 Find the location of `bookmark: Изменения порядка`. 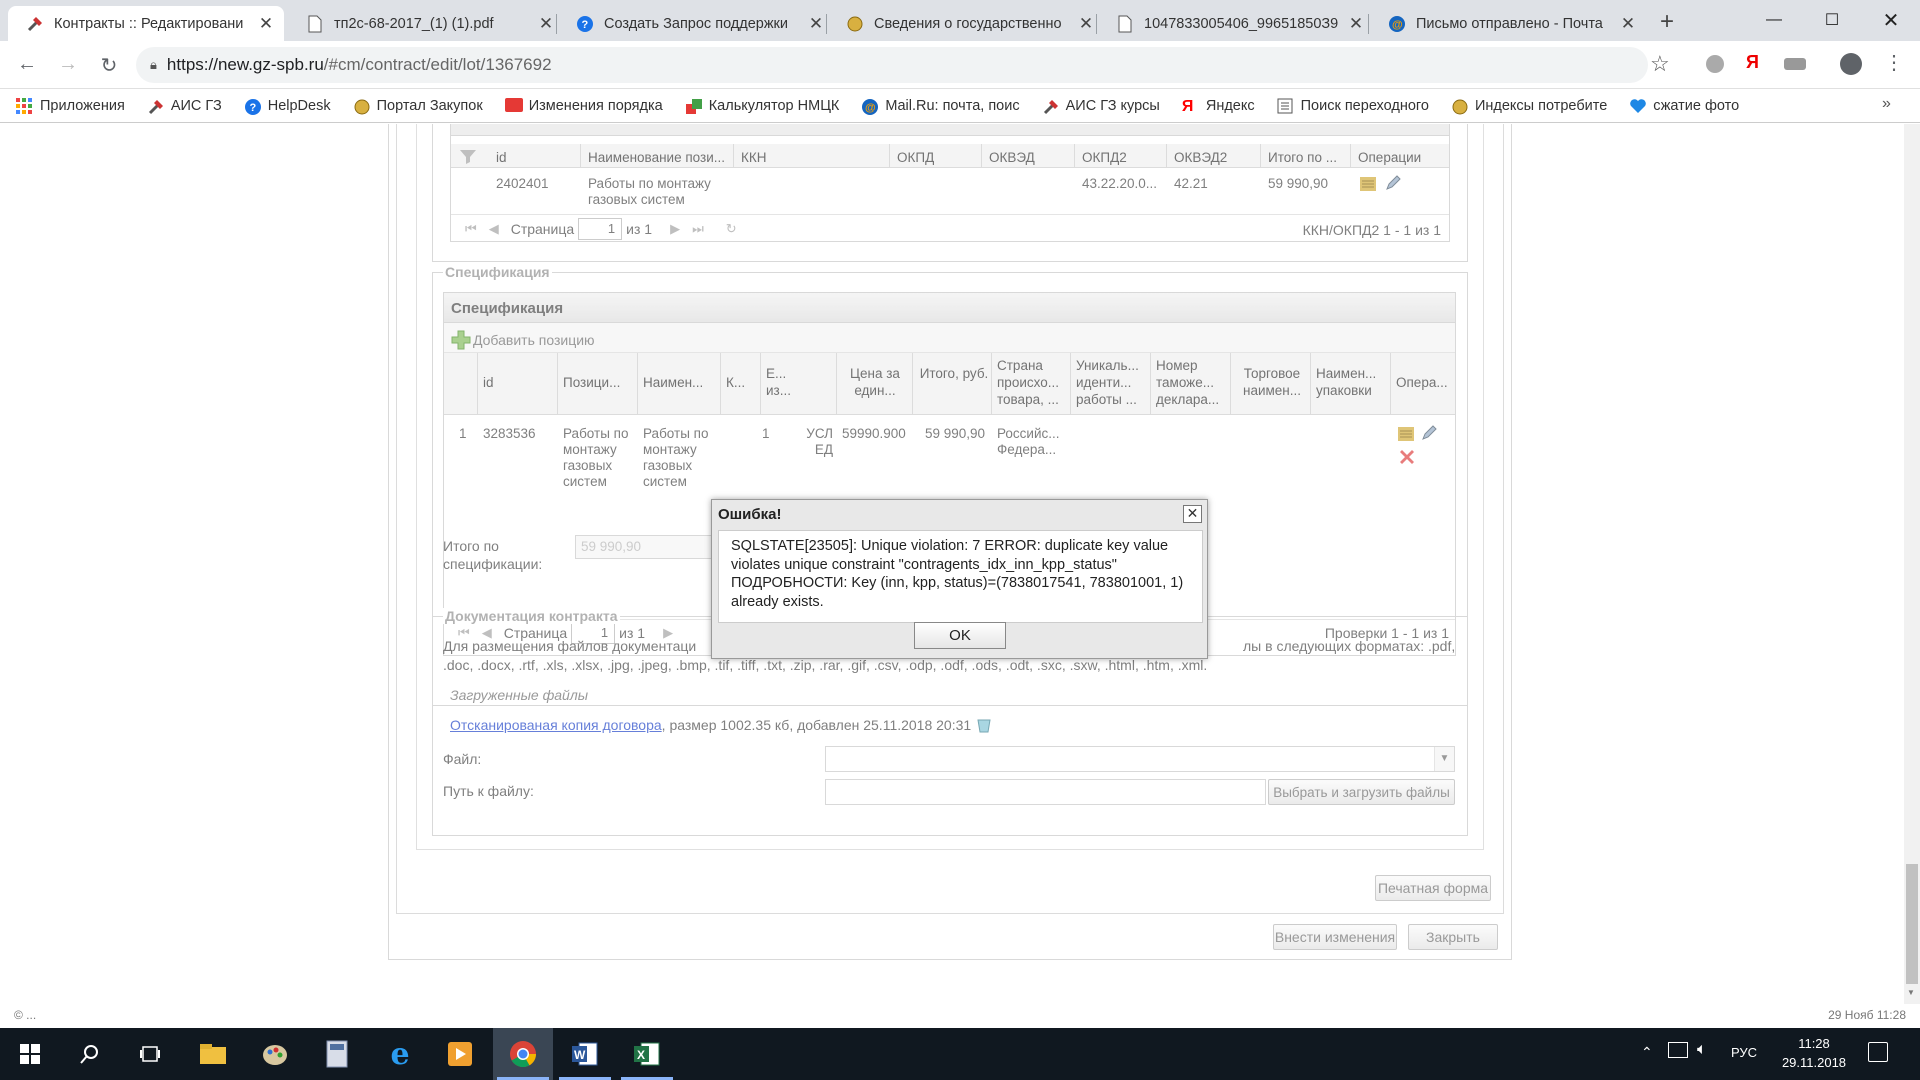

bookmark: Изменения порядка is located at coordinates (583, 106).